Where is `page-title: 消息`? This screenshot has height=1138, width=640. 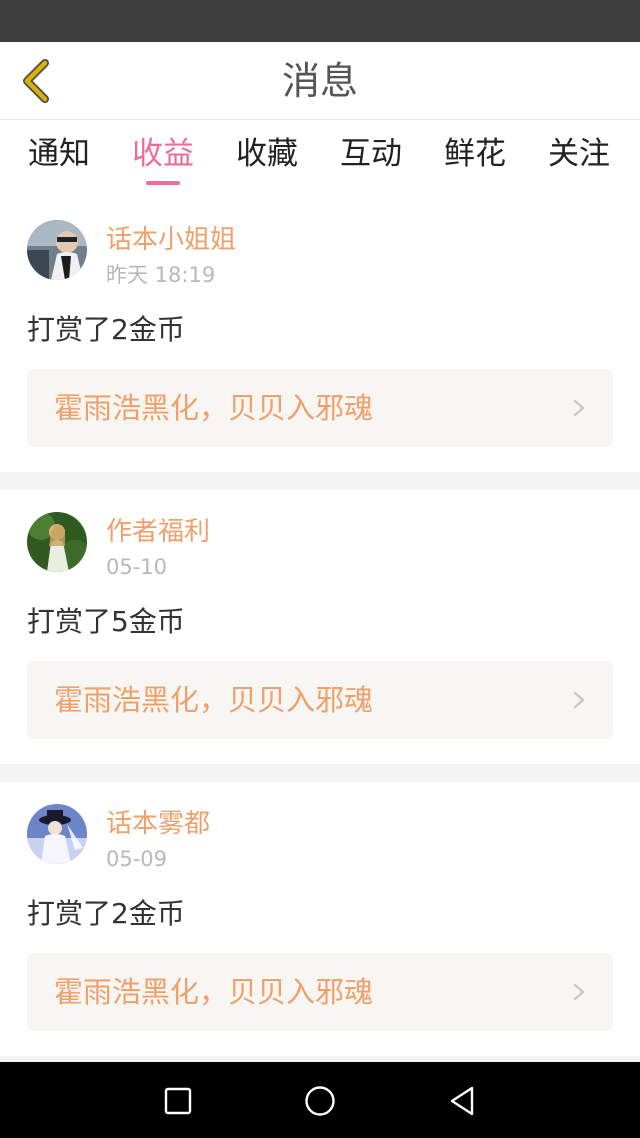 page-title: 消息 is located at coordinates (319, 81).